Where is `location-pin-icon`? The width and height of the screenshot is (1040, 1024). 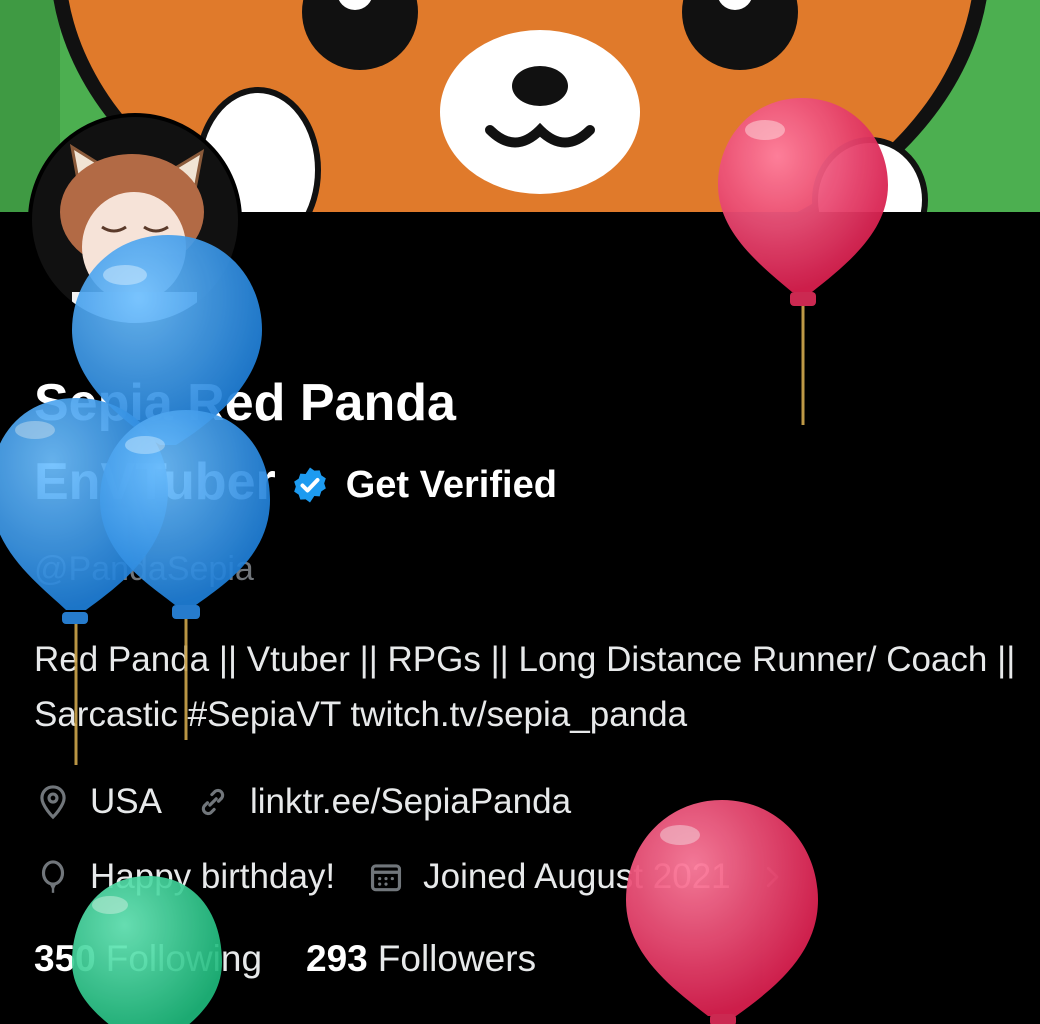 location-pin-icon is located at coordinates (53, 802).